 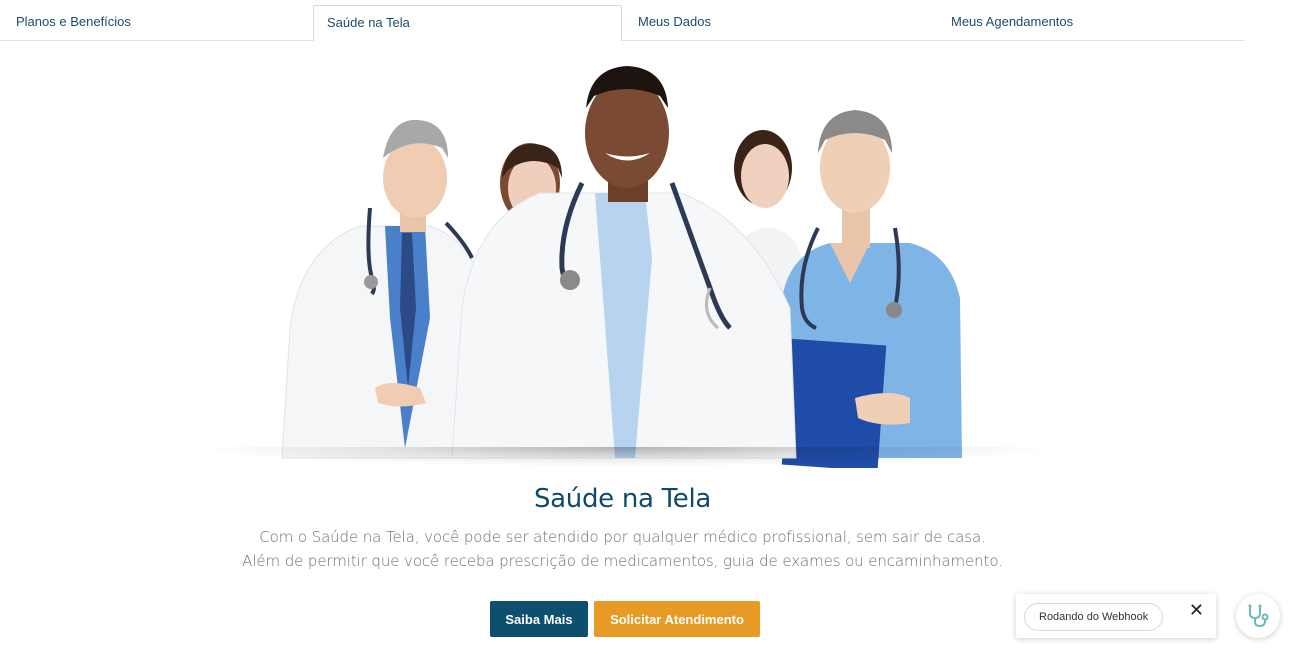 What do you see at coordinates (156, 22) in the screenshot?
I see `tab-planos-beneficios: Planos e Benefícios` at bounding box center [156, 22].